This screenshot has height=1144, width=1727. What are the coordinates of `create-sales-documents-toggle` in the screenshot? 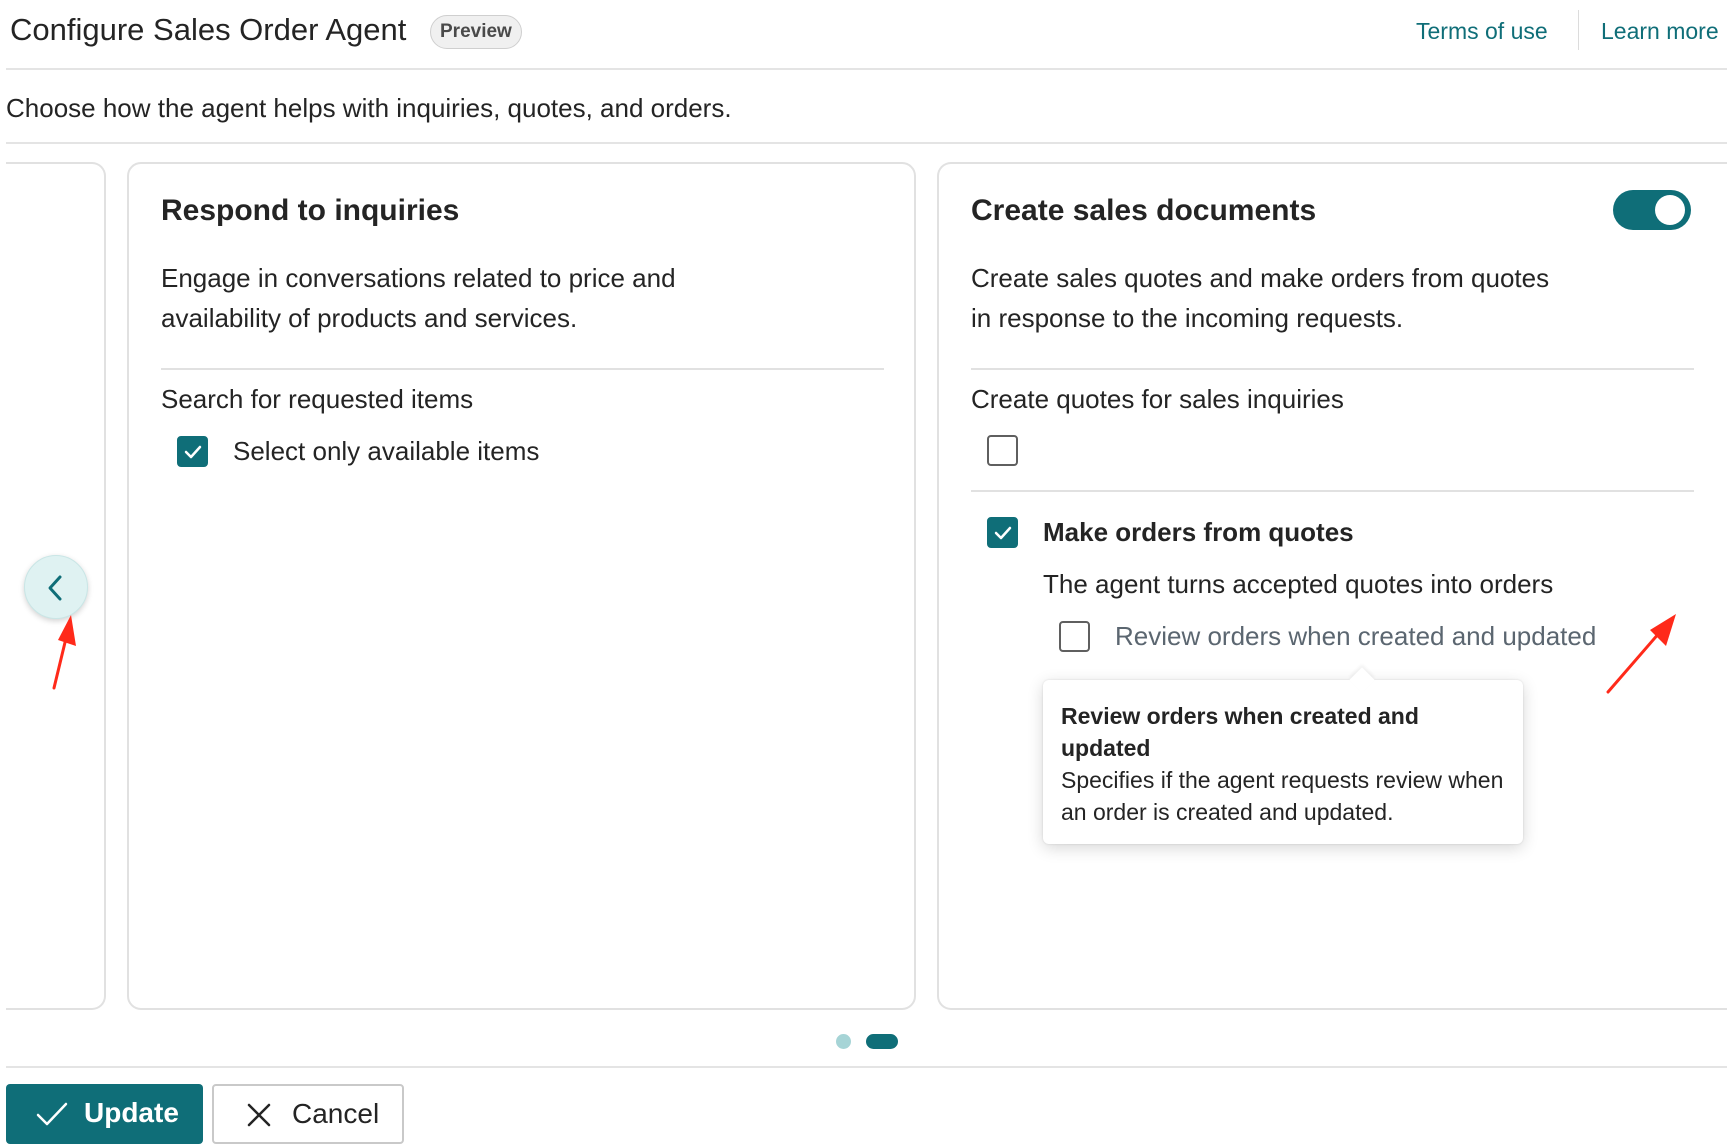 It's located at (1652, 210).